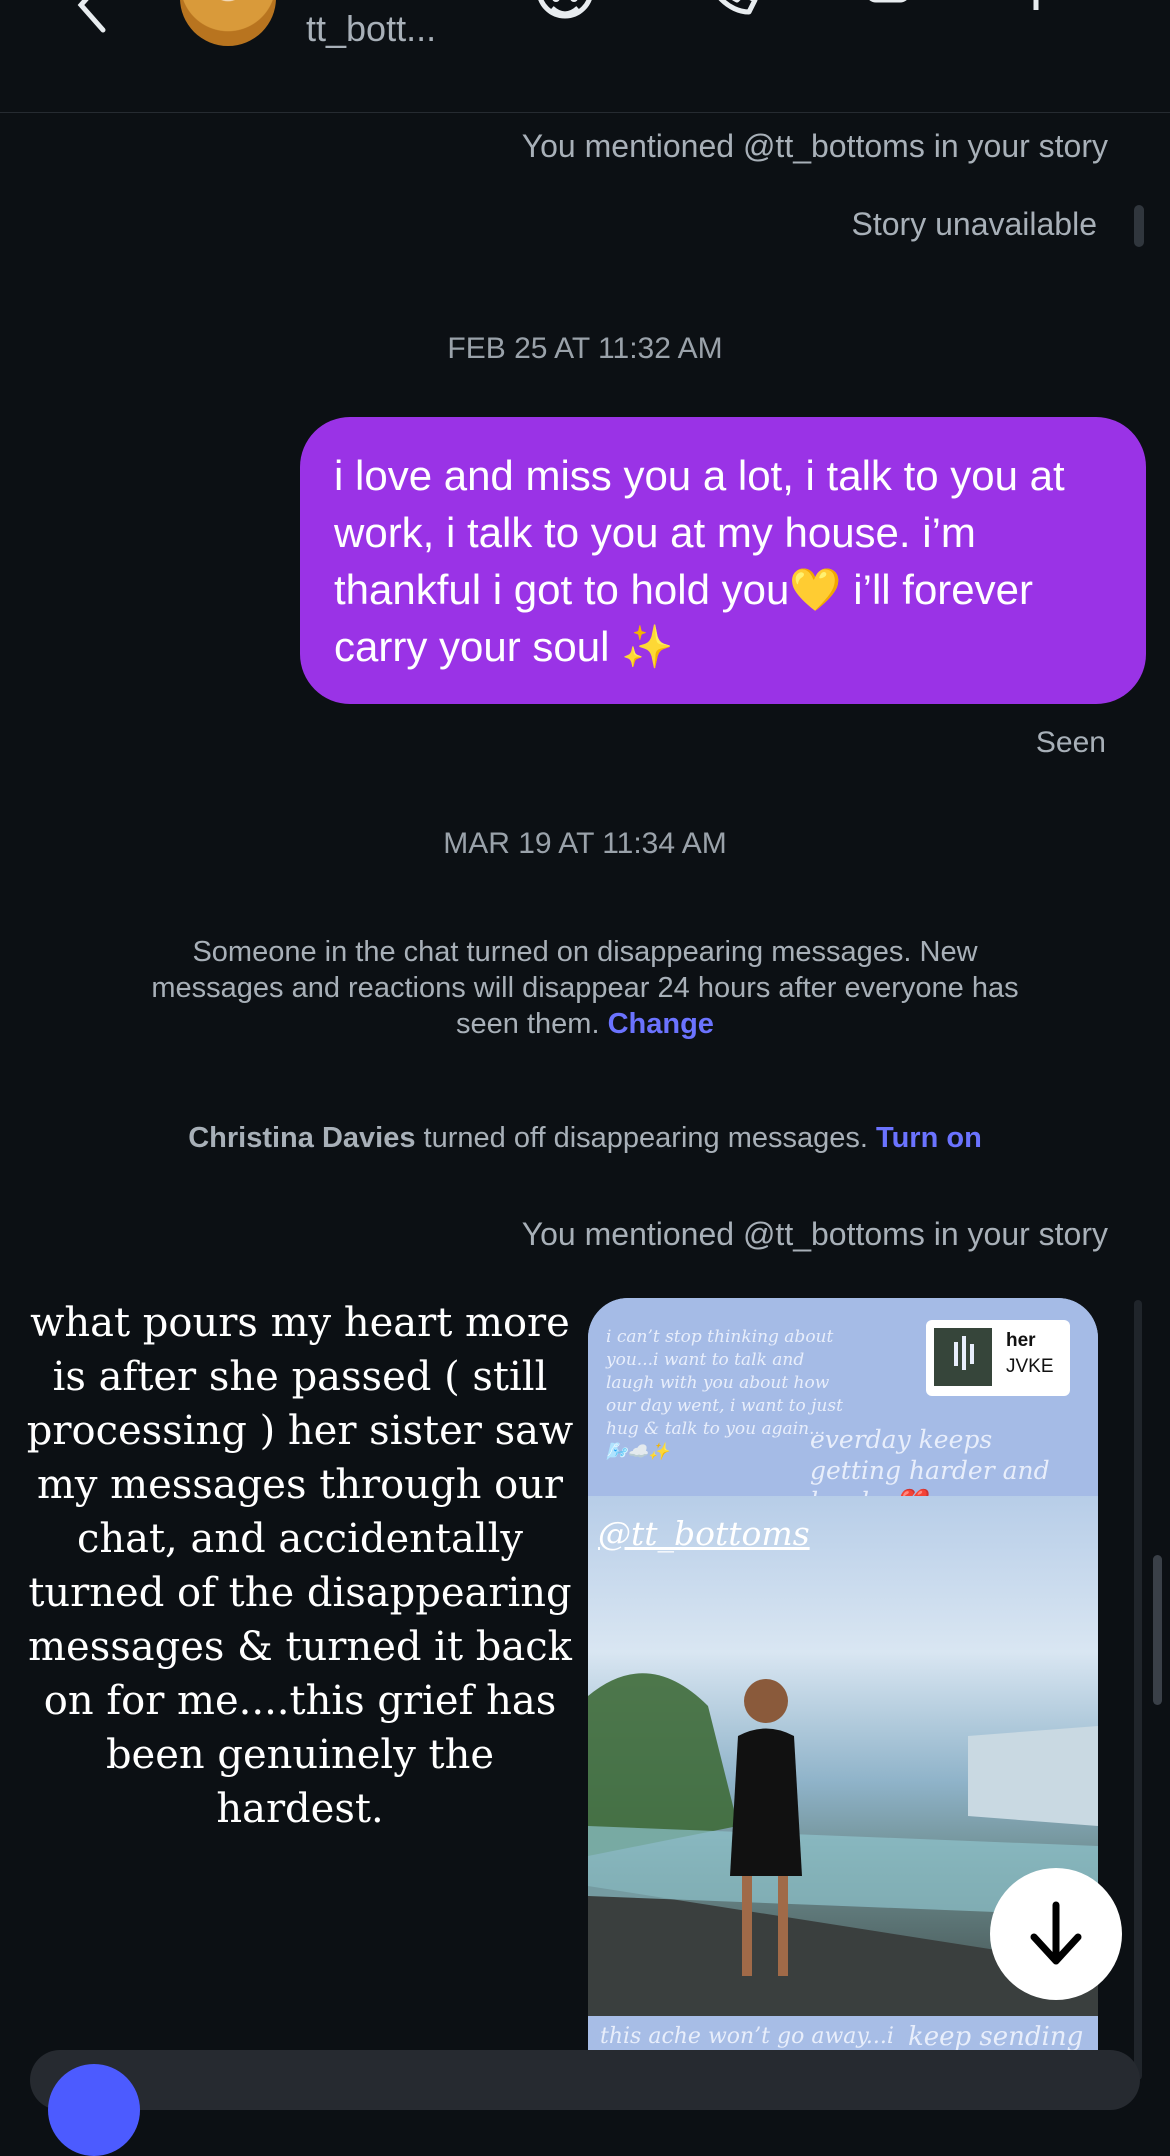 The width and height of the screenshot is (1170, 2156). Describe the element at coordinates (93, 20) in the screenshot. I see `back-icon` at that location.